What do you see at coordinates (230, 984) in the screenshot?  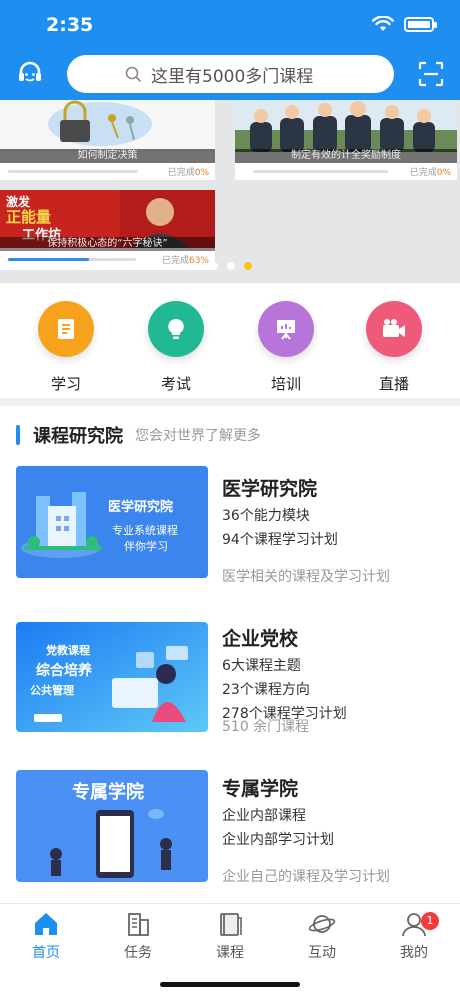 I see `home-indicator` at bounding box center [230, 984].